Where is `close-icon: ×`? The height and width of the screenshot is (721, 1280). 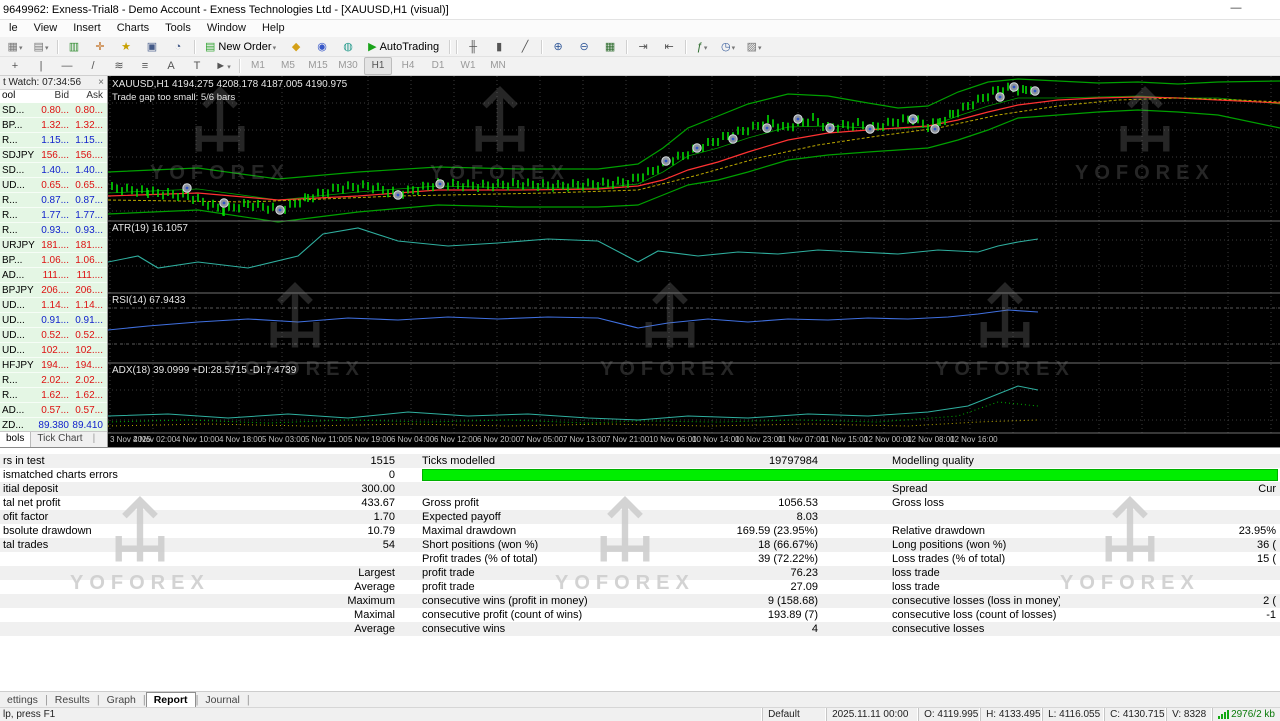 close-icon: × is located at coordinates (101, 82).